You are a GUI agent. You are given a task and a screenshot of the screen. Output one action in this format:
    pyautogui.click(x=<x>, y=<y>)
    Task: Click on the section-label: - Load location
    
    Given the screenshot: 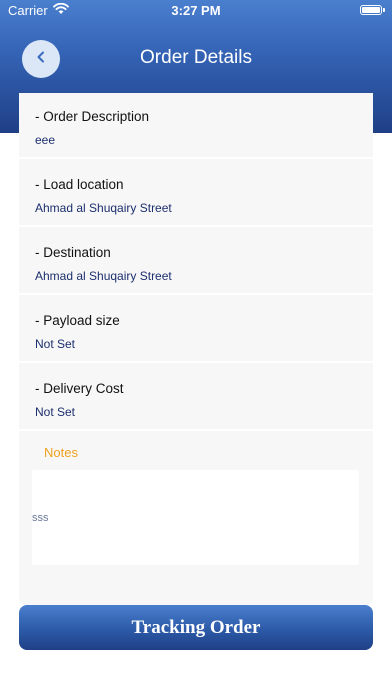 What is the action you would take?
    pyautogui.click(x=79, y=184)
    